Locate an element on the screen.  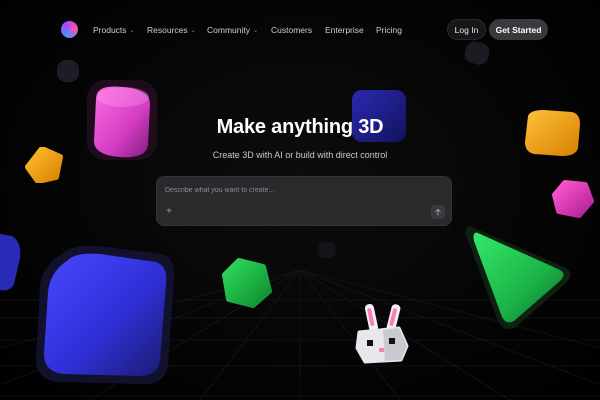
plus-icon: + is located at coordinates (169, 212).